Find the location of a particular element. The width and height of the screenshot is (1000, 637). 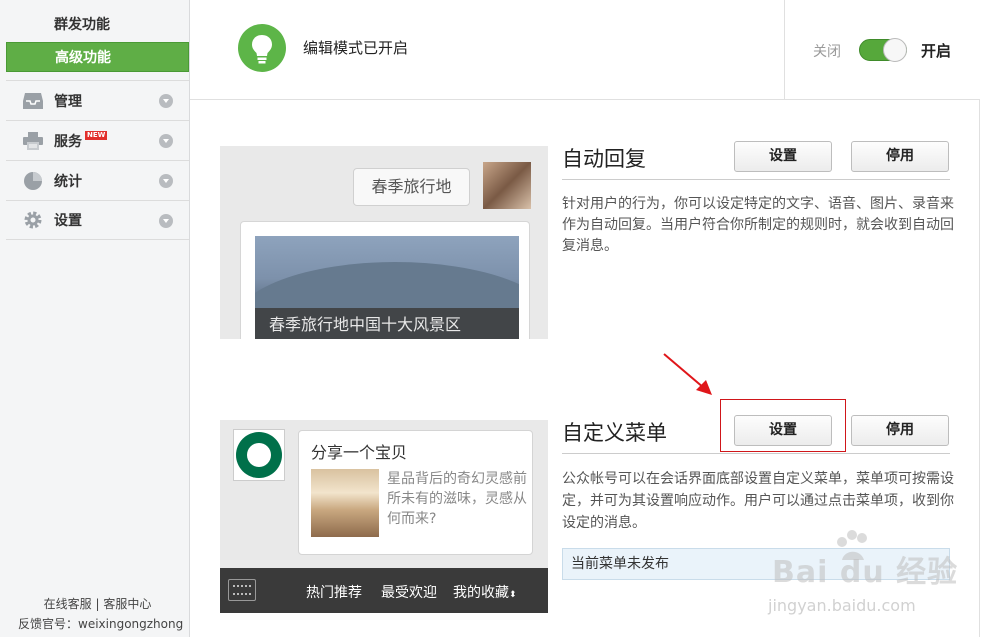

sort-icon: ⬍ is located at coordinates (513, 595).